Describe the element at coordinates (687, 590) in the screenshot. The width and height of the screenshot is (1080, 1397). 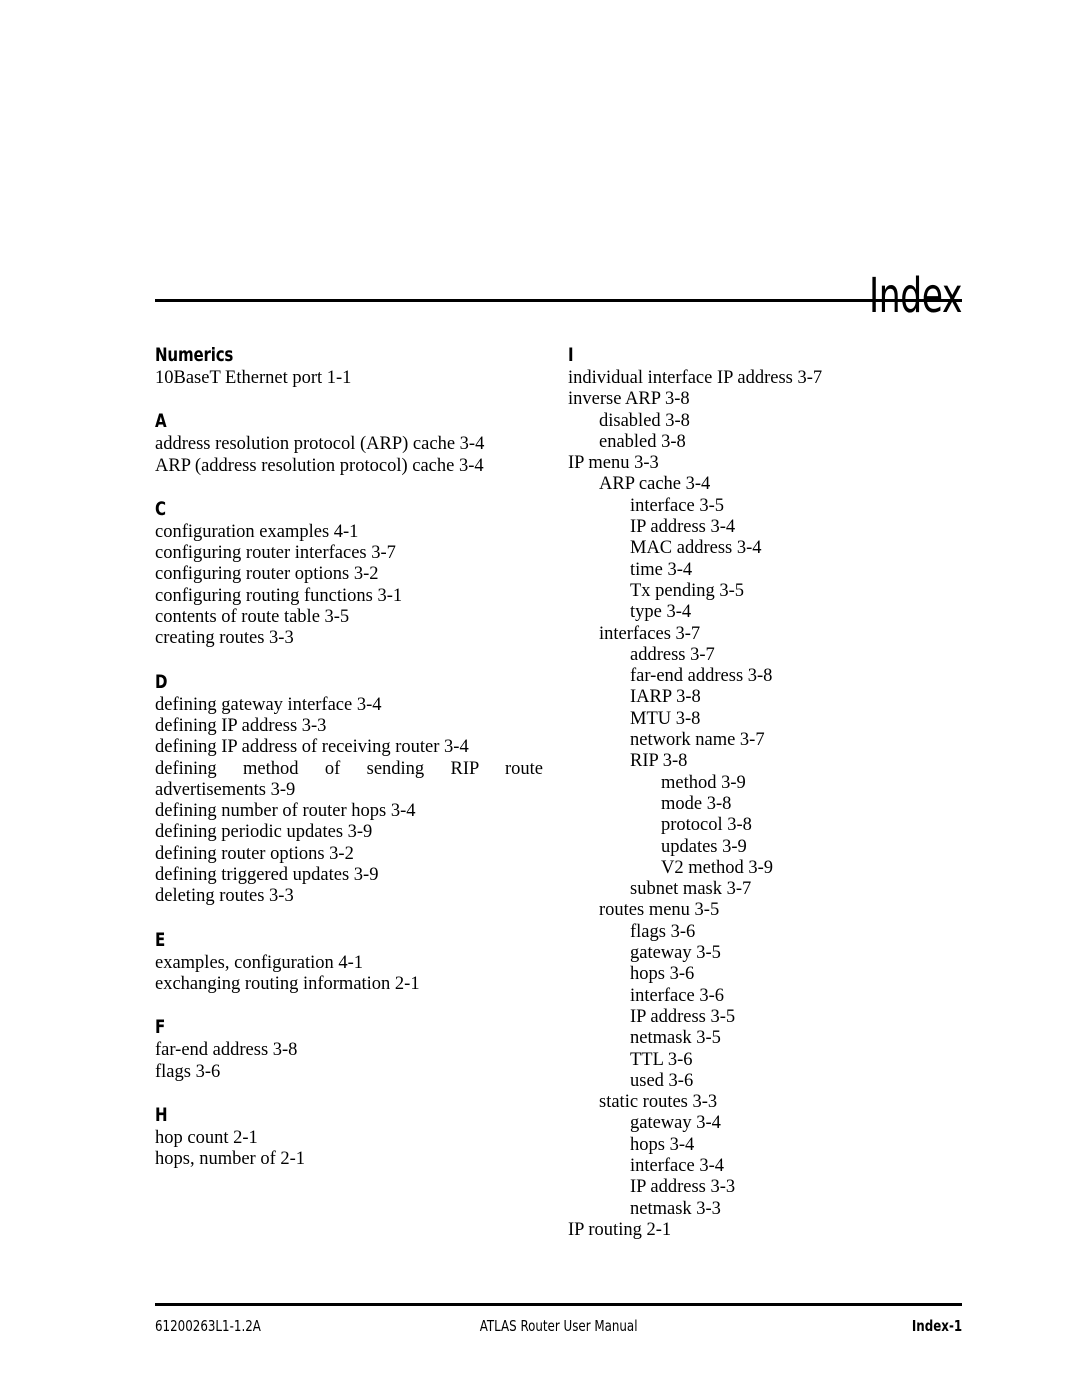
I see `index-entry: Tx pending 3-5` at that location.